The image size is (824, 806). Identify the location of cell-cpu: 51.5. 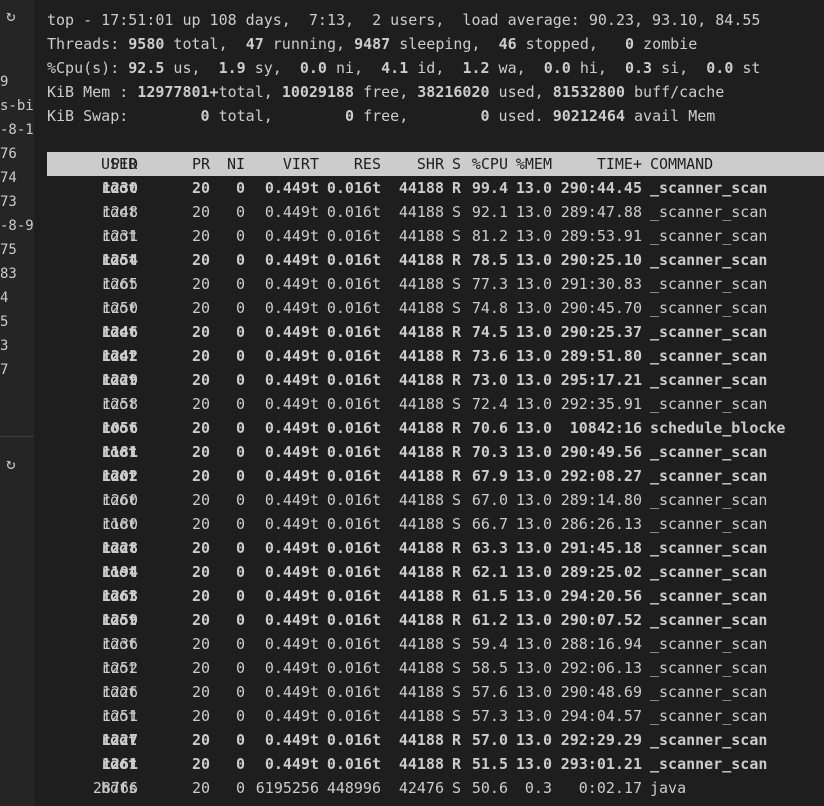
(489, 764).